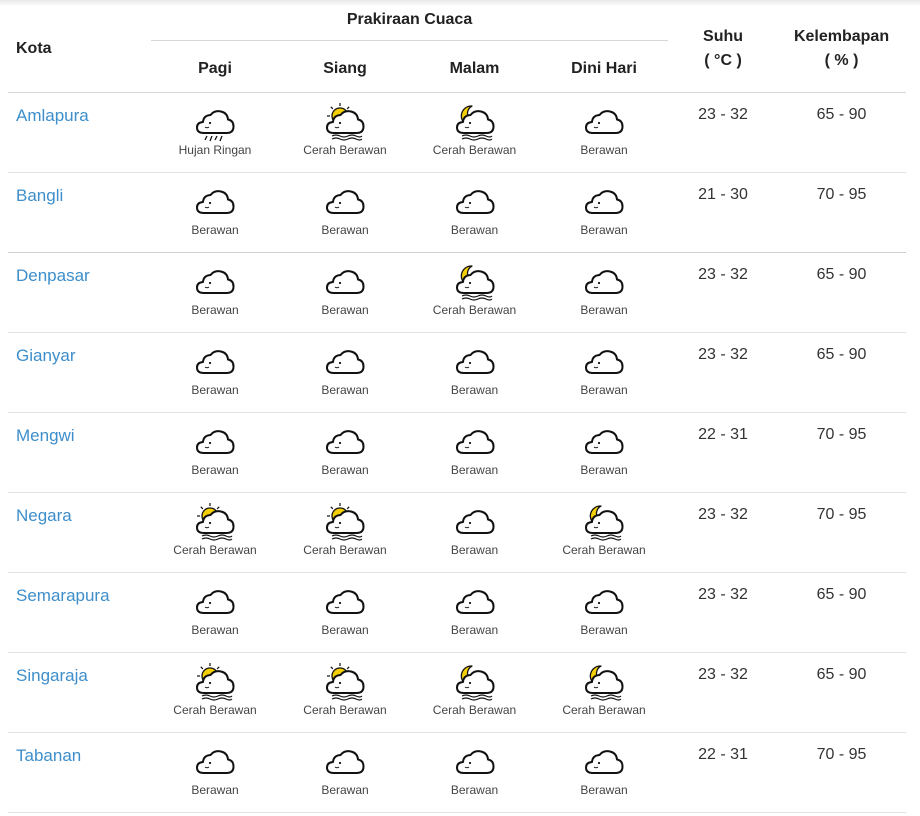 This screenshot has width=920, height=816. What do you see at coordinates (474, 69) in the screenshot?
I see `header-period-malam: Malam` at bounding box center [474, 69].